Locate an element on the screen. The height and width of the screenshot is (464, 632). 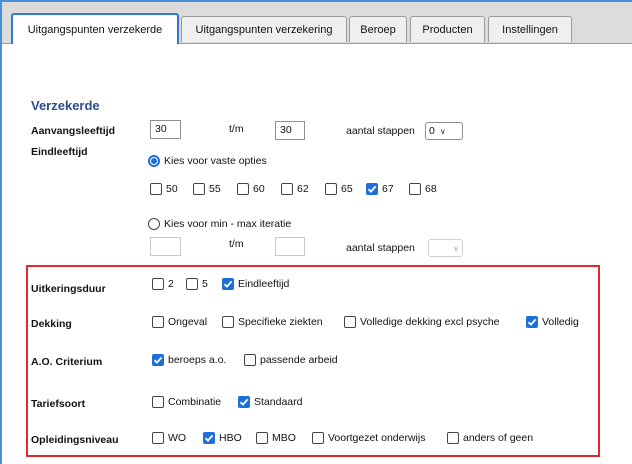
dekking-option-volledige-excl-psyche: Volledige dekking excl psyche is located at coordinates (422, 322).